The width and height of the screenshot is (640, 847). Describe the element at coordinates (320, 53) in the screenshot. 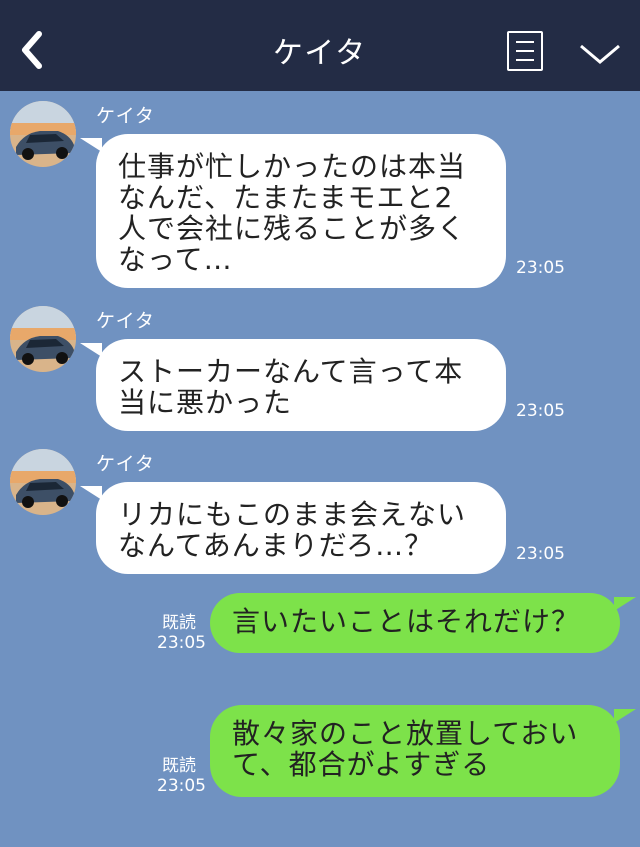

I see `chat-title: ケイタ` at that location.